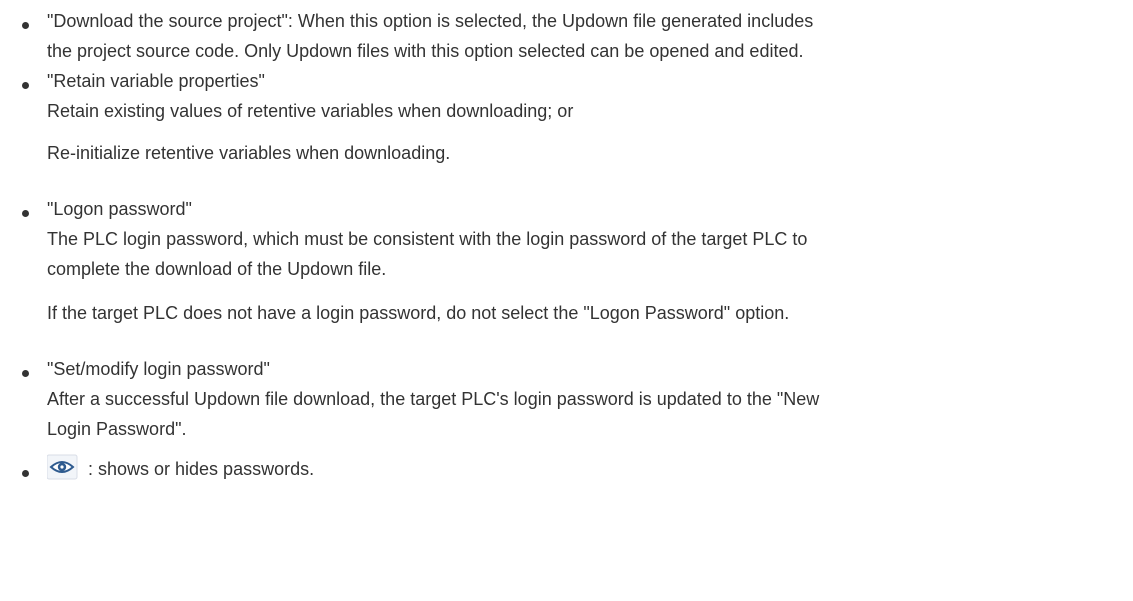  Describe the element at coordinates (201, 469) in the screenshot. I see `item-5-text: : shows or hides passwords.` at that location.